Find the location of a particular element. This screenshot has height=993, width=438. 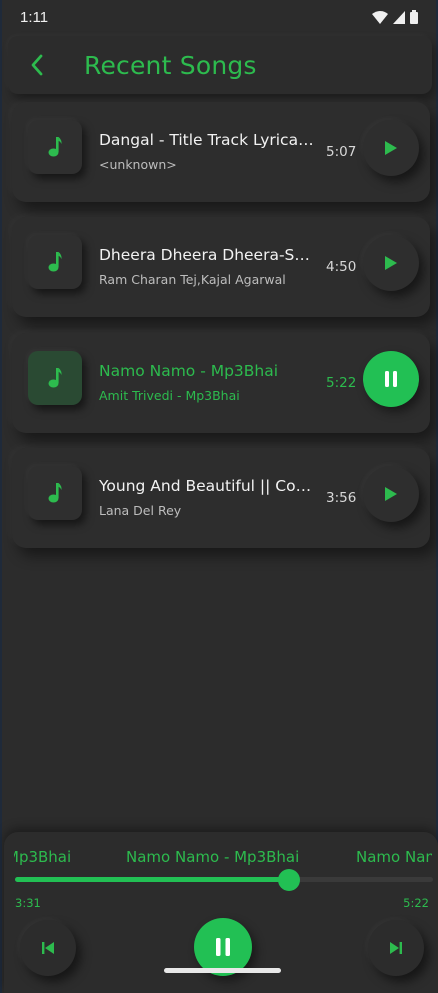

back-button is located at coordinates (37, 65).